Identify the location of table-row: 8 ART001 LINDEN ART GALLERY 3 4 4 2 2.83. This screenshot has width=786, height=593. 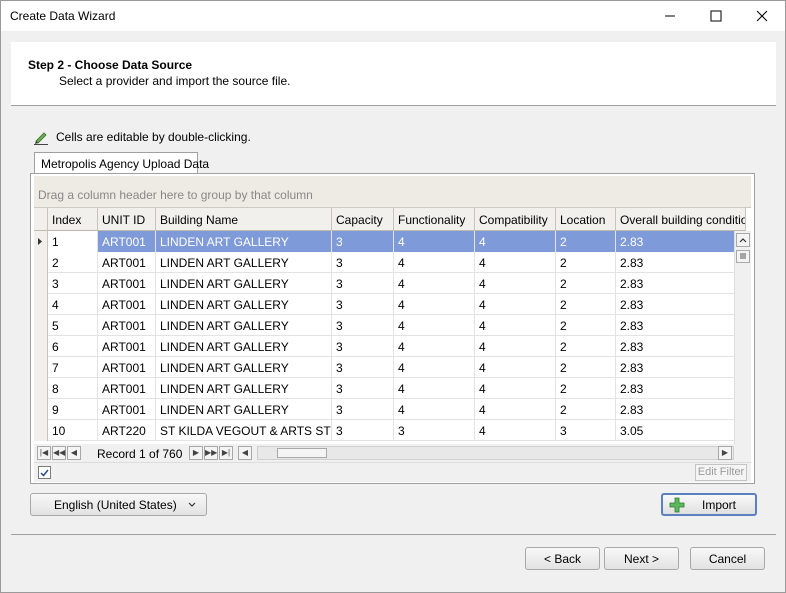
(390, 388).